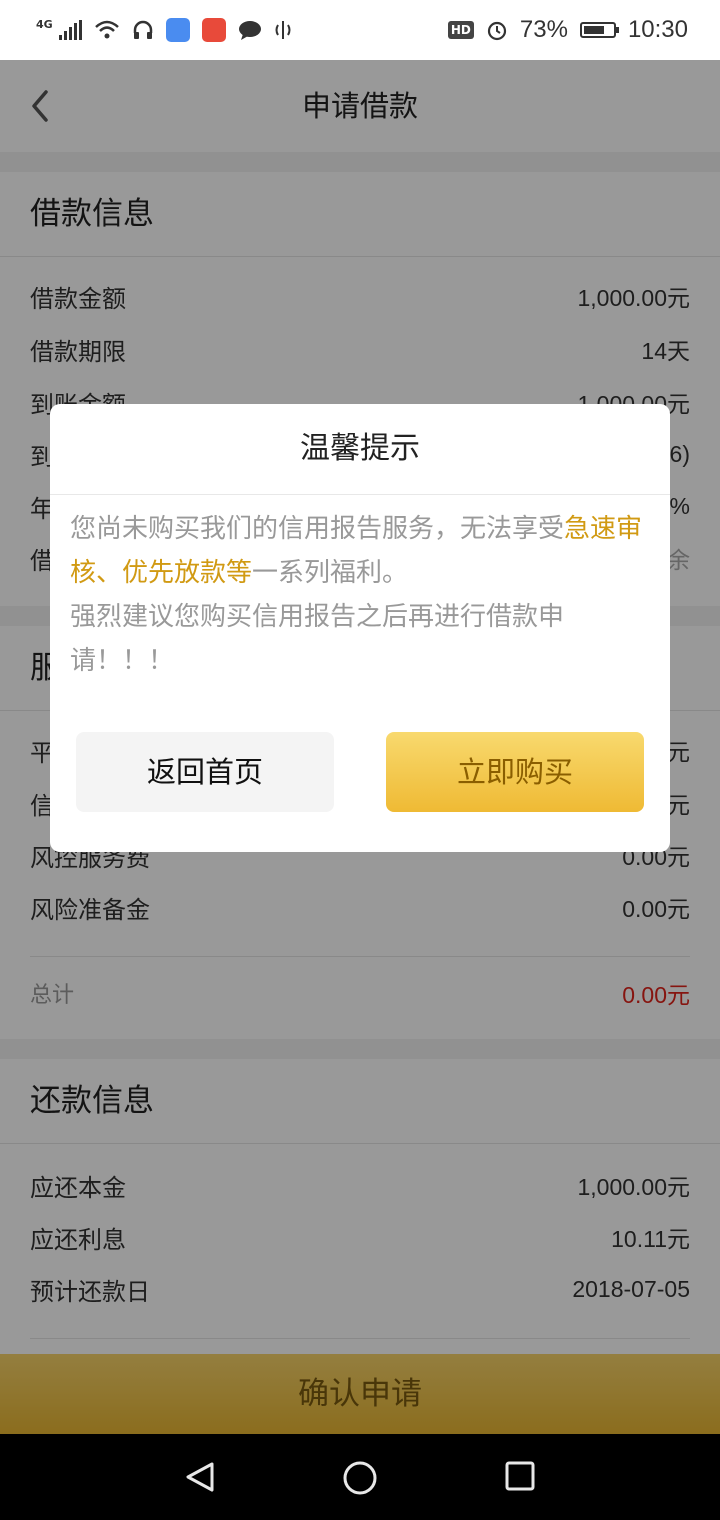 The width and height of the screenshot is (720, 1520). I want to click on dialog-text-part1: 您尚未购买我们的信用报告服务，无法享受, so click(317, 529).